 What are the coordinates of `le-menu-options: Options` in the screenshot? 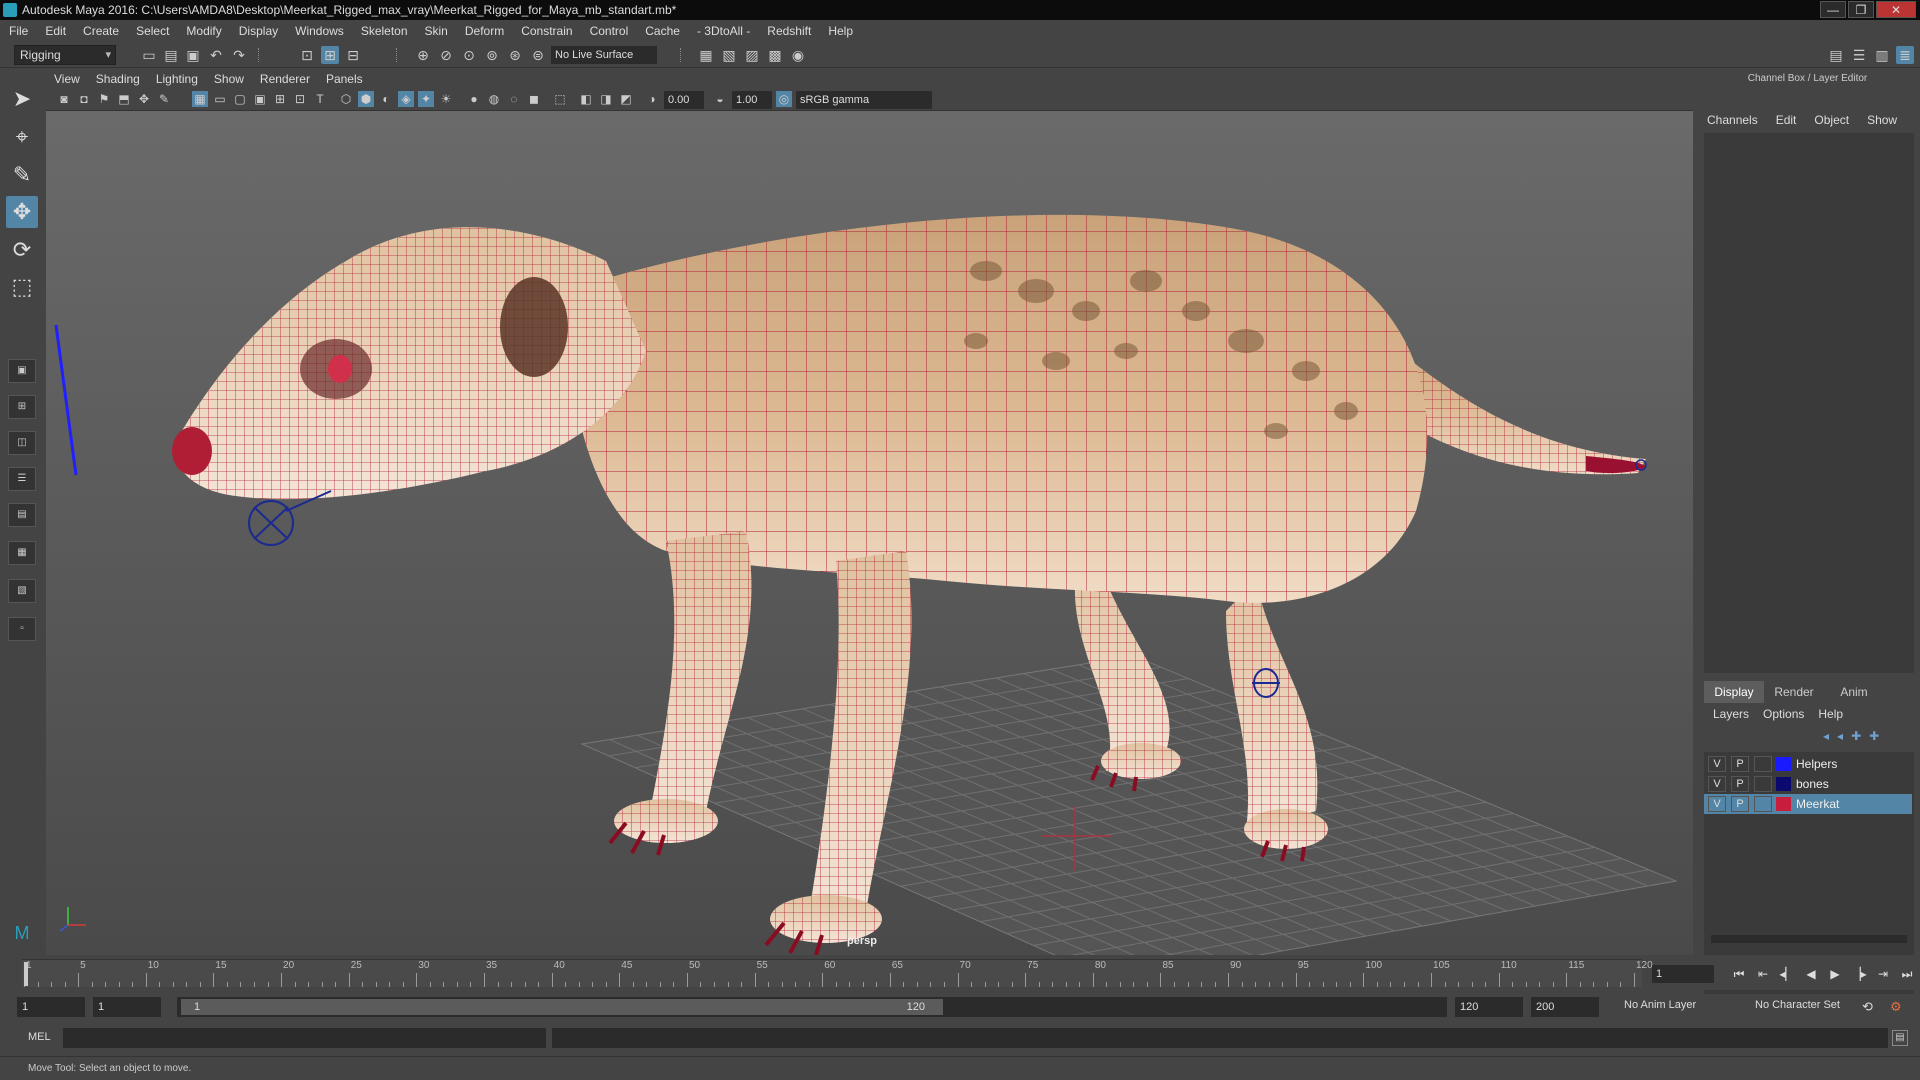 It's located at (1783, 714).